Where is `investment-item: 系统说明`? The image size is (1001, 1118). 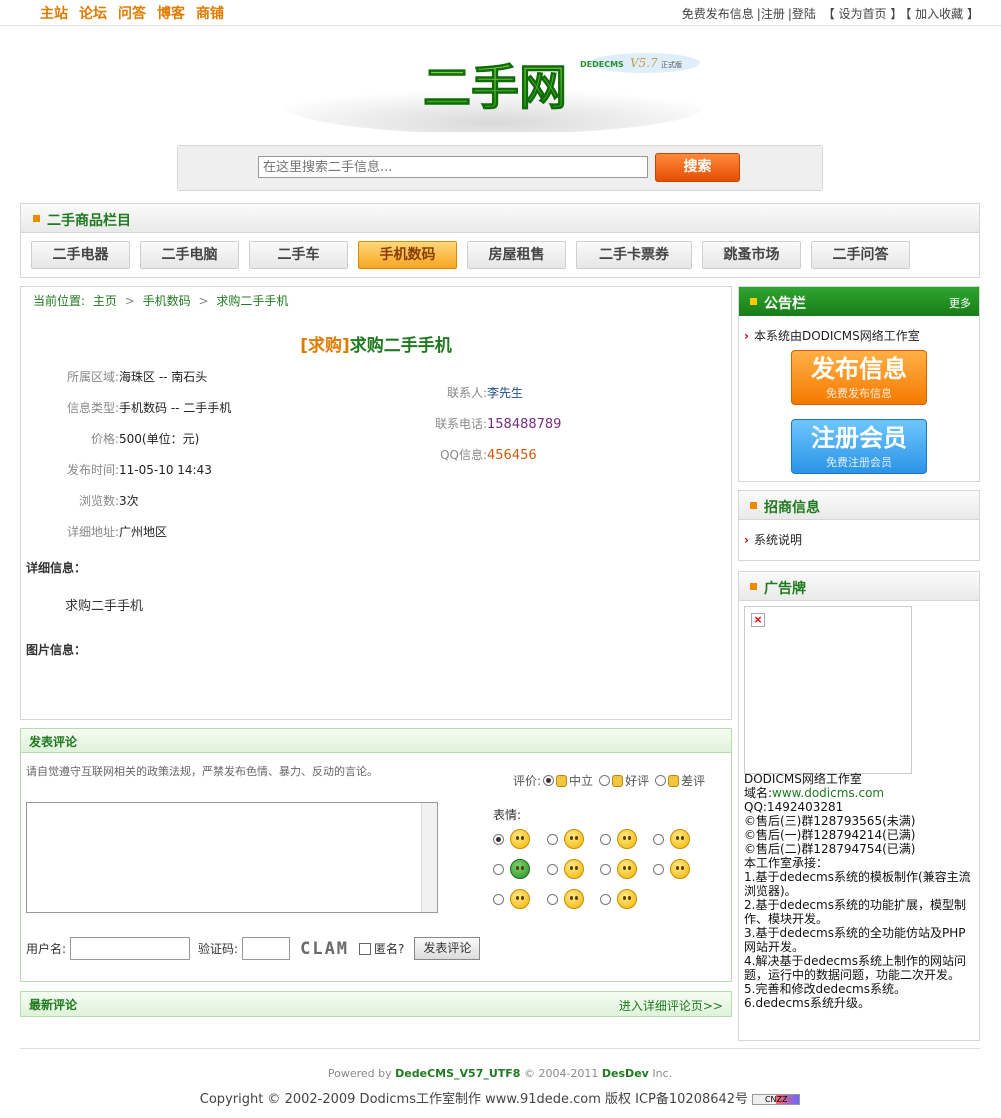
investment-item: 系统说明 is located at coordinates (773, 539).